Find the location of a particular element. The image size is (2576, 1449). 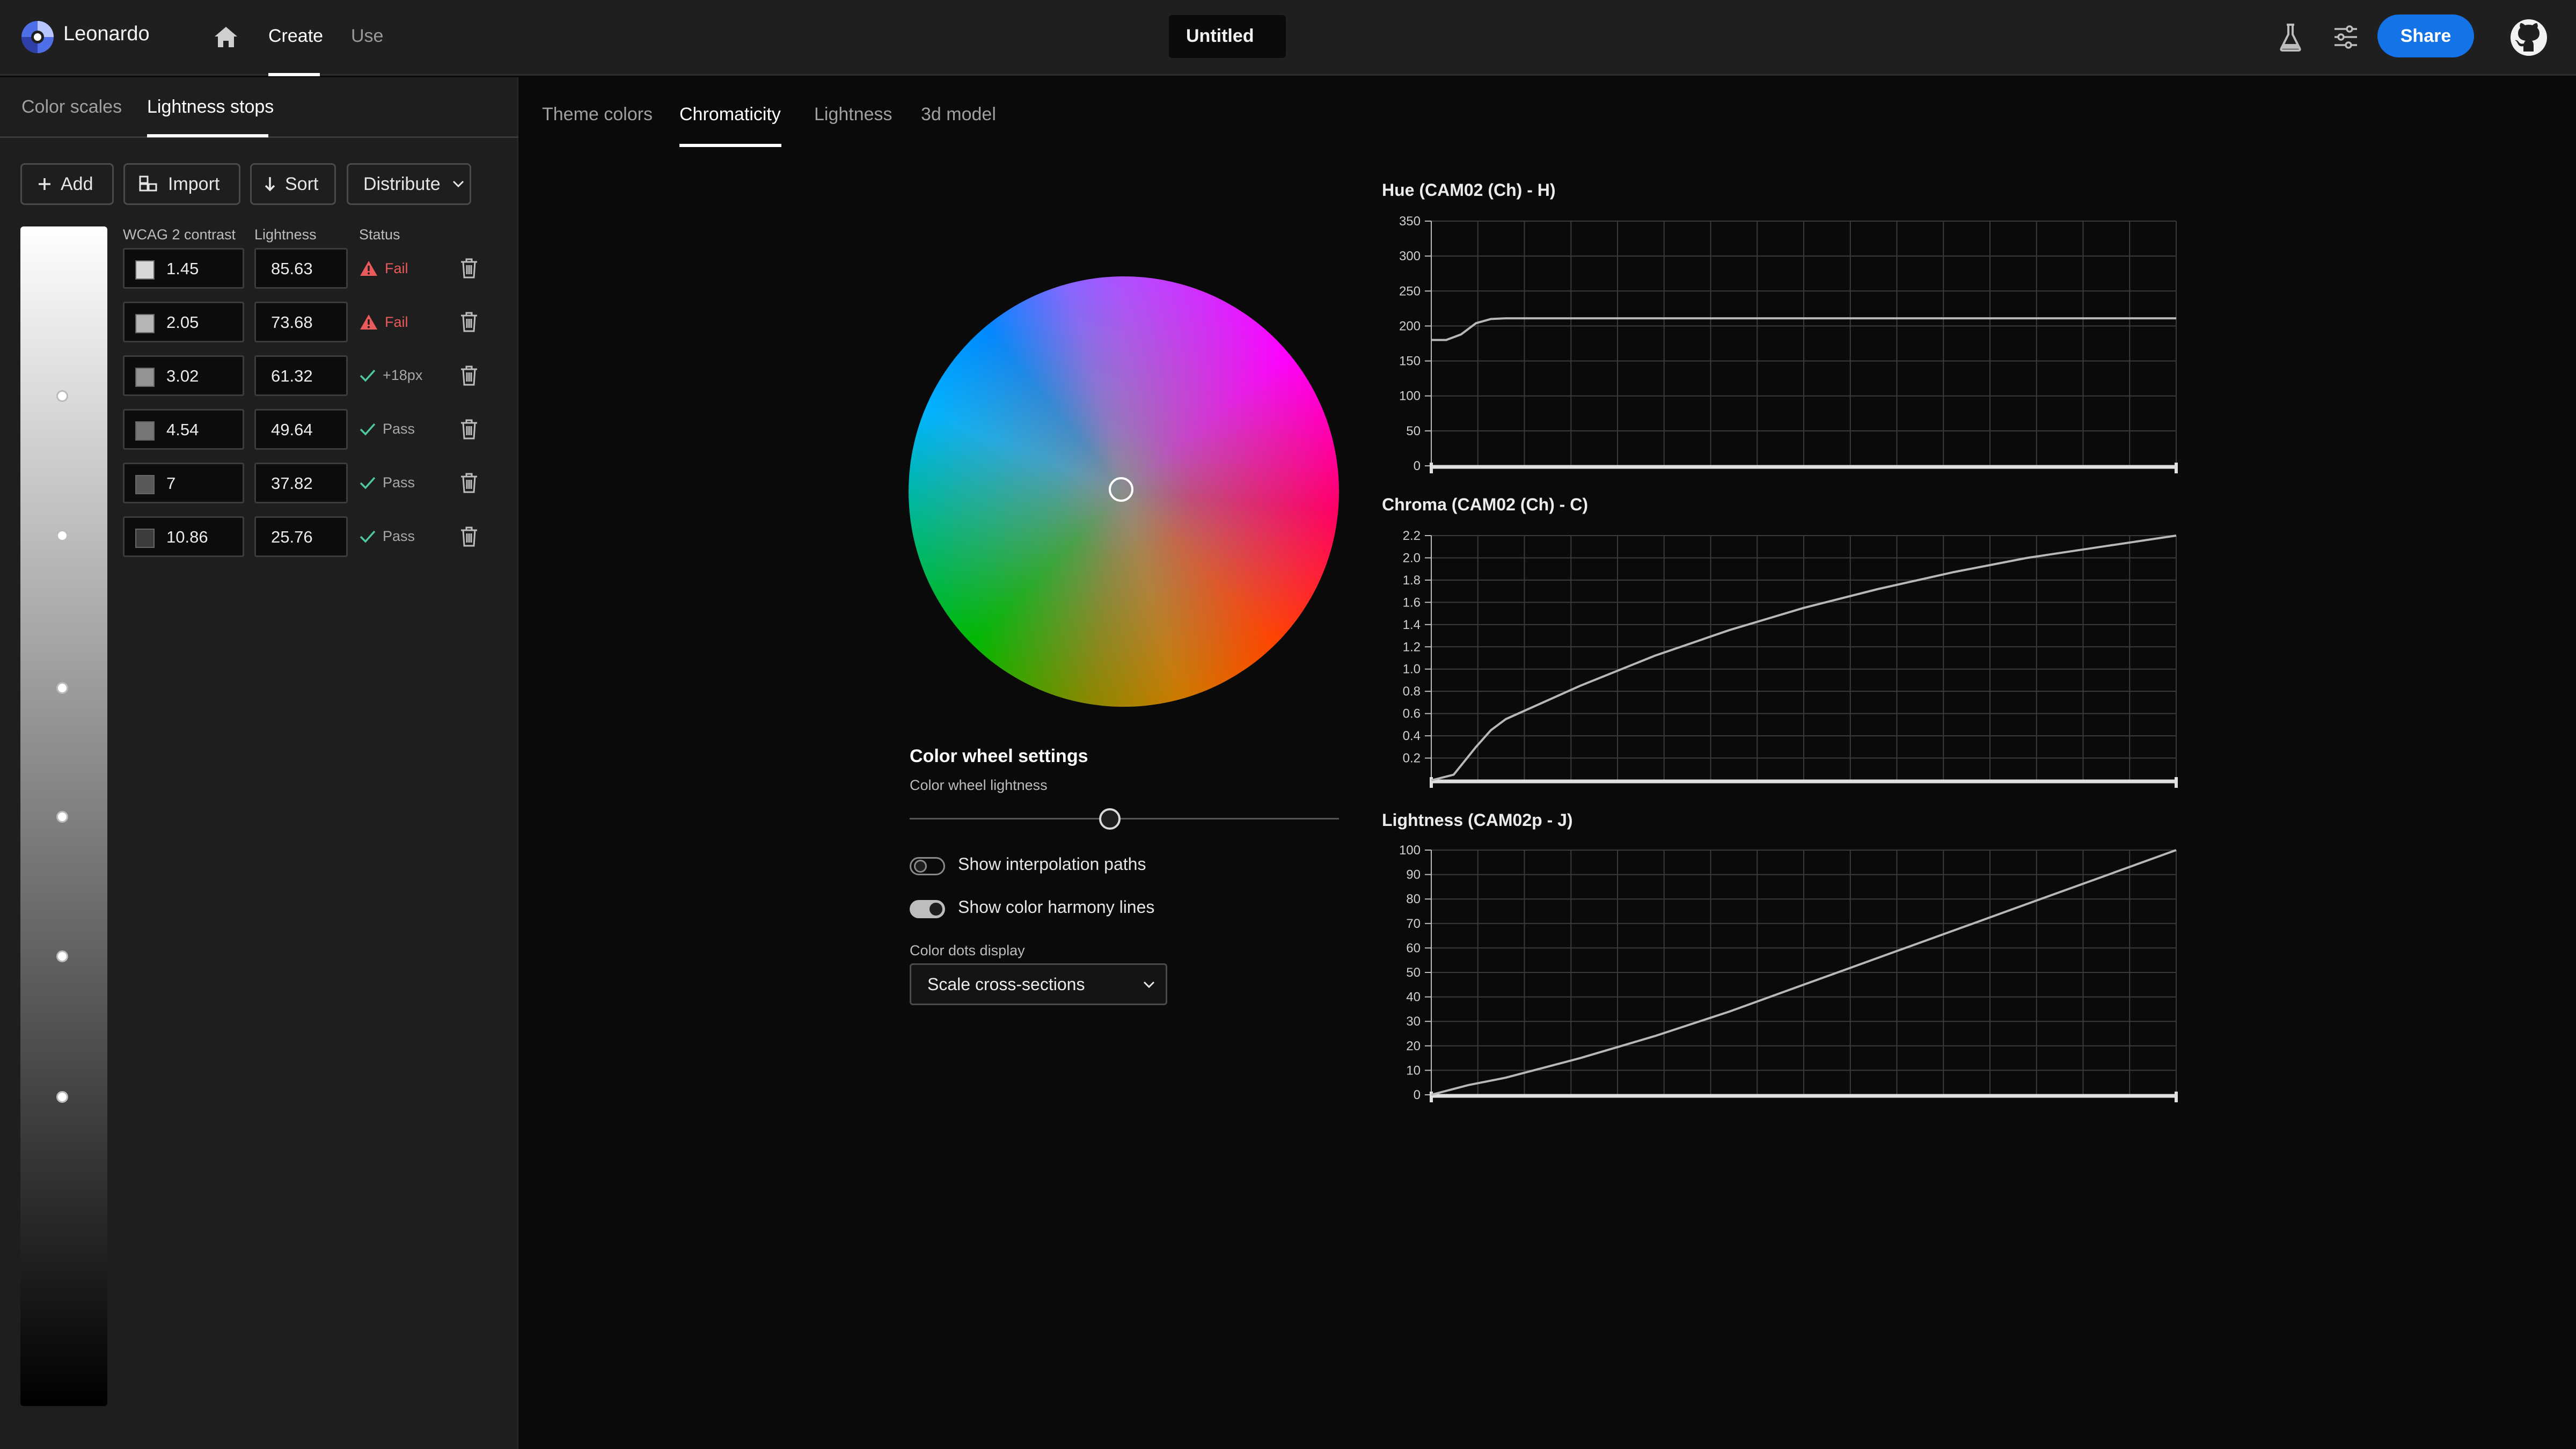

lightness-input: 61.32 is located at coordinates (301, 375).